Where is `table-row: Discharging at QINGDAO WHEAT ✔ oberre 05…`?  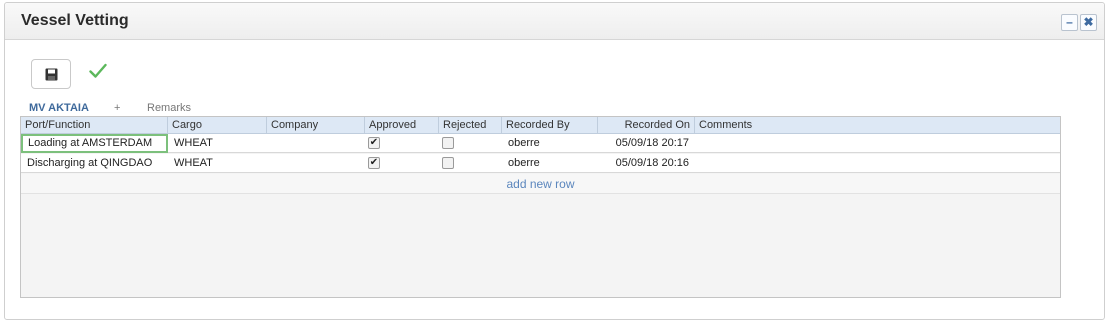 table-row: Discharging at QINGDAO WHEAT ✔ oberre 05… is located at coordinates (540, 163).